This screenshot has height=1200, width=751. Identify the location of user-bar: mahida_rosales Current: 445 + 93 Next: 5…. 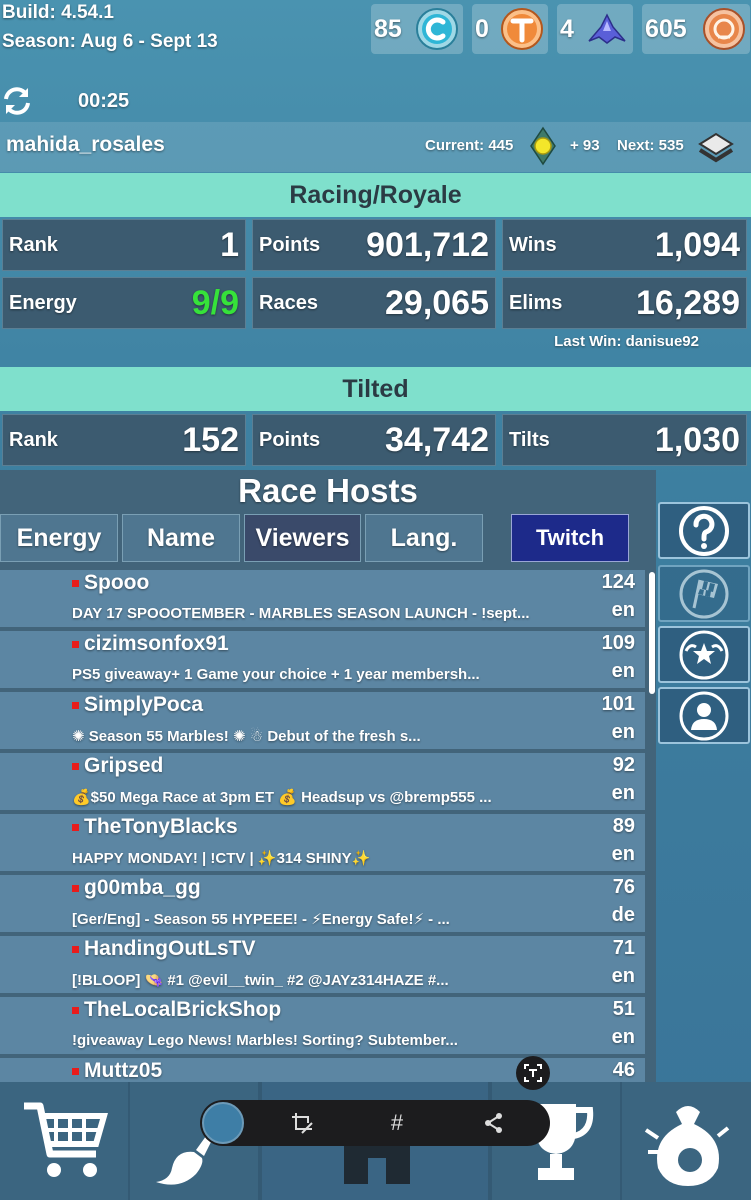
(375, 147).